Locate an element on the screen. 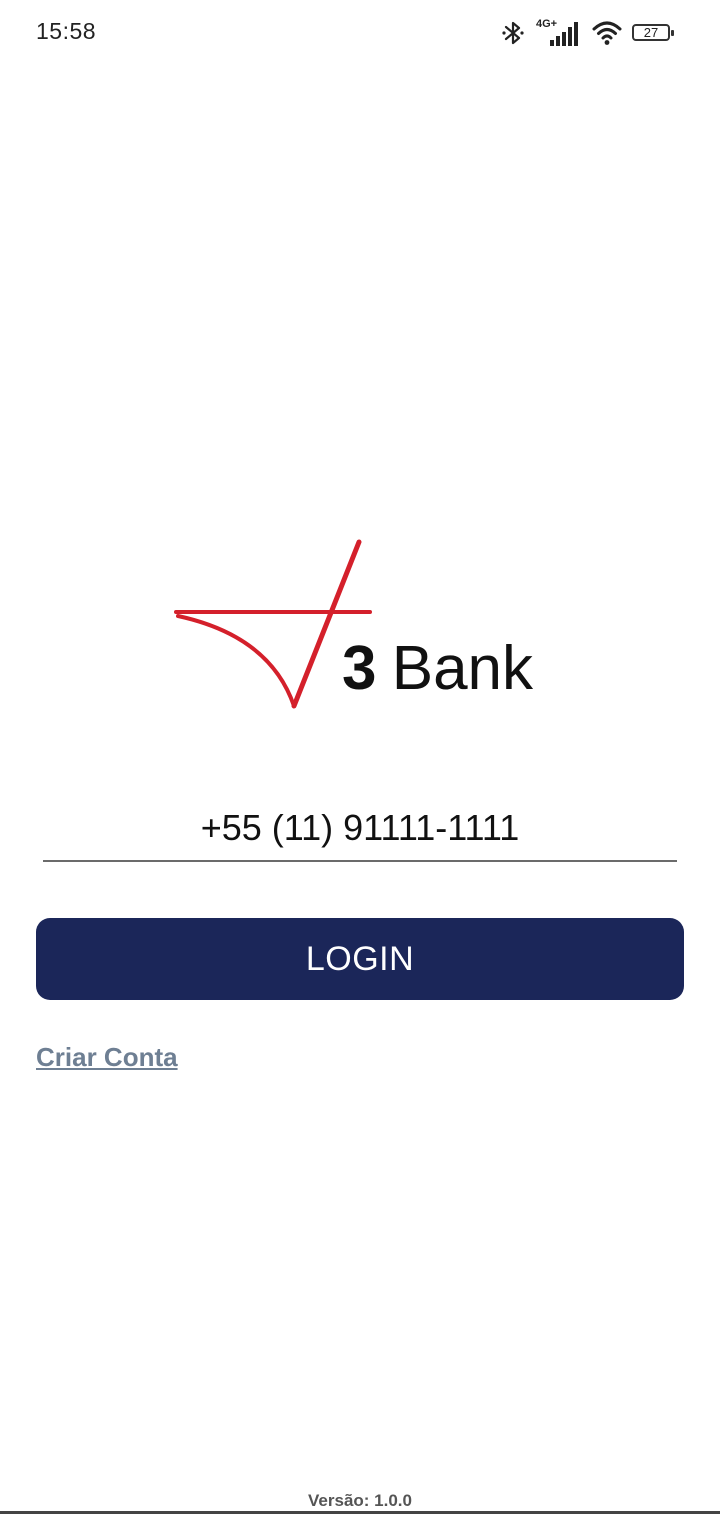 The width and height of the screenshot is (720, 1514). logo-number: 3 is located at coordinates (359, 668).